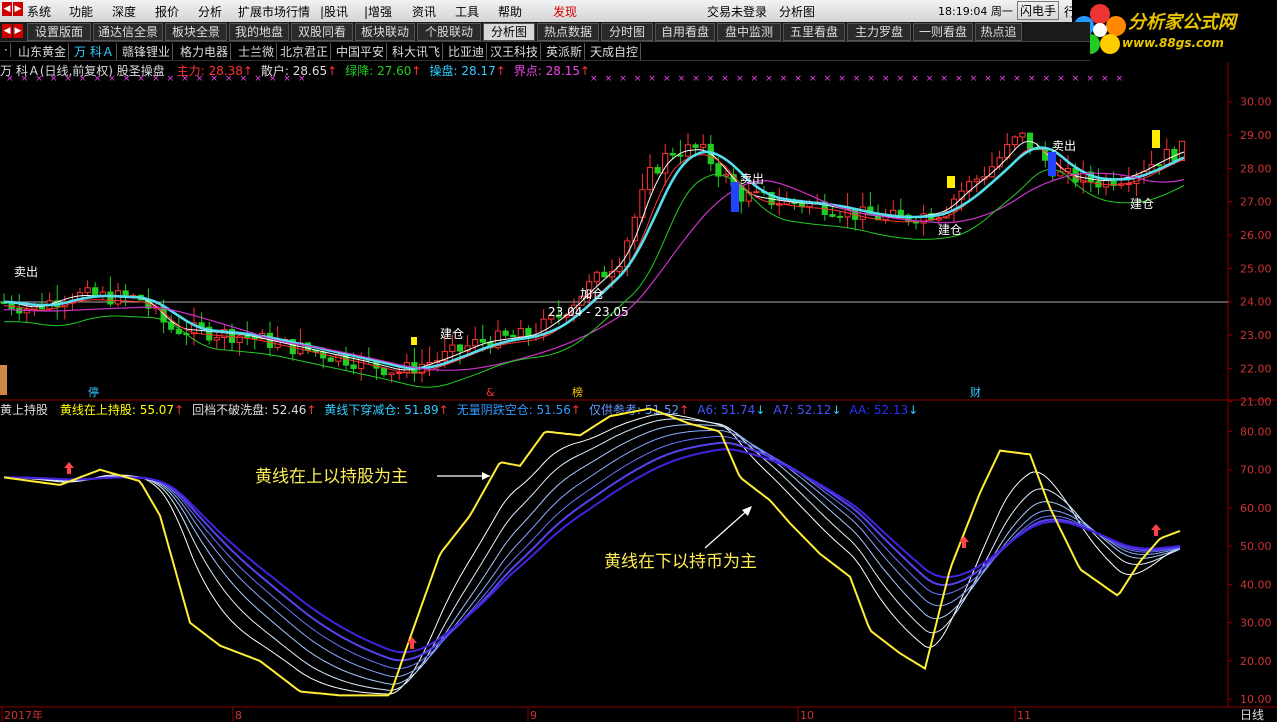 The width and height of the screenshot is (1277, 722). I want to click on event-marker-1: &, so click(490, 392).